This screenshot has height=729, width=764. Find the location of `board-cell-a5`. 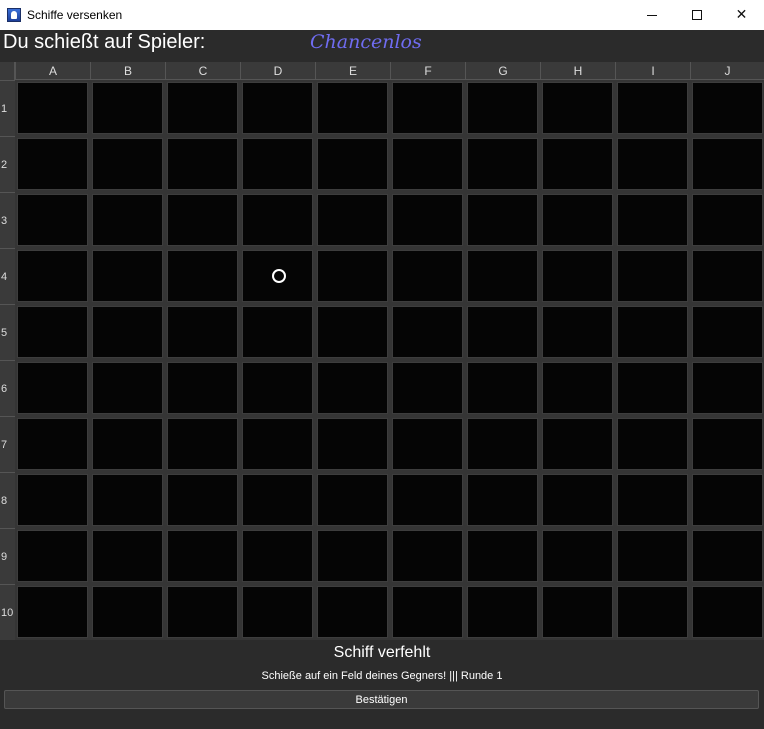

board-cell-a5 is located at coordinates (52, 332).